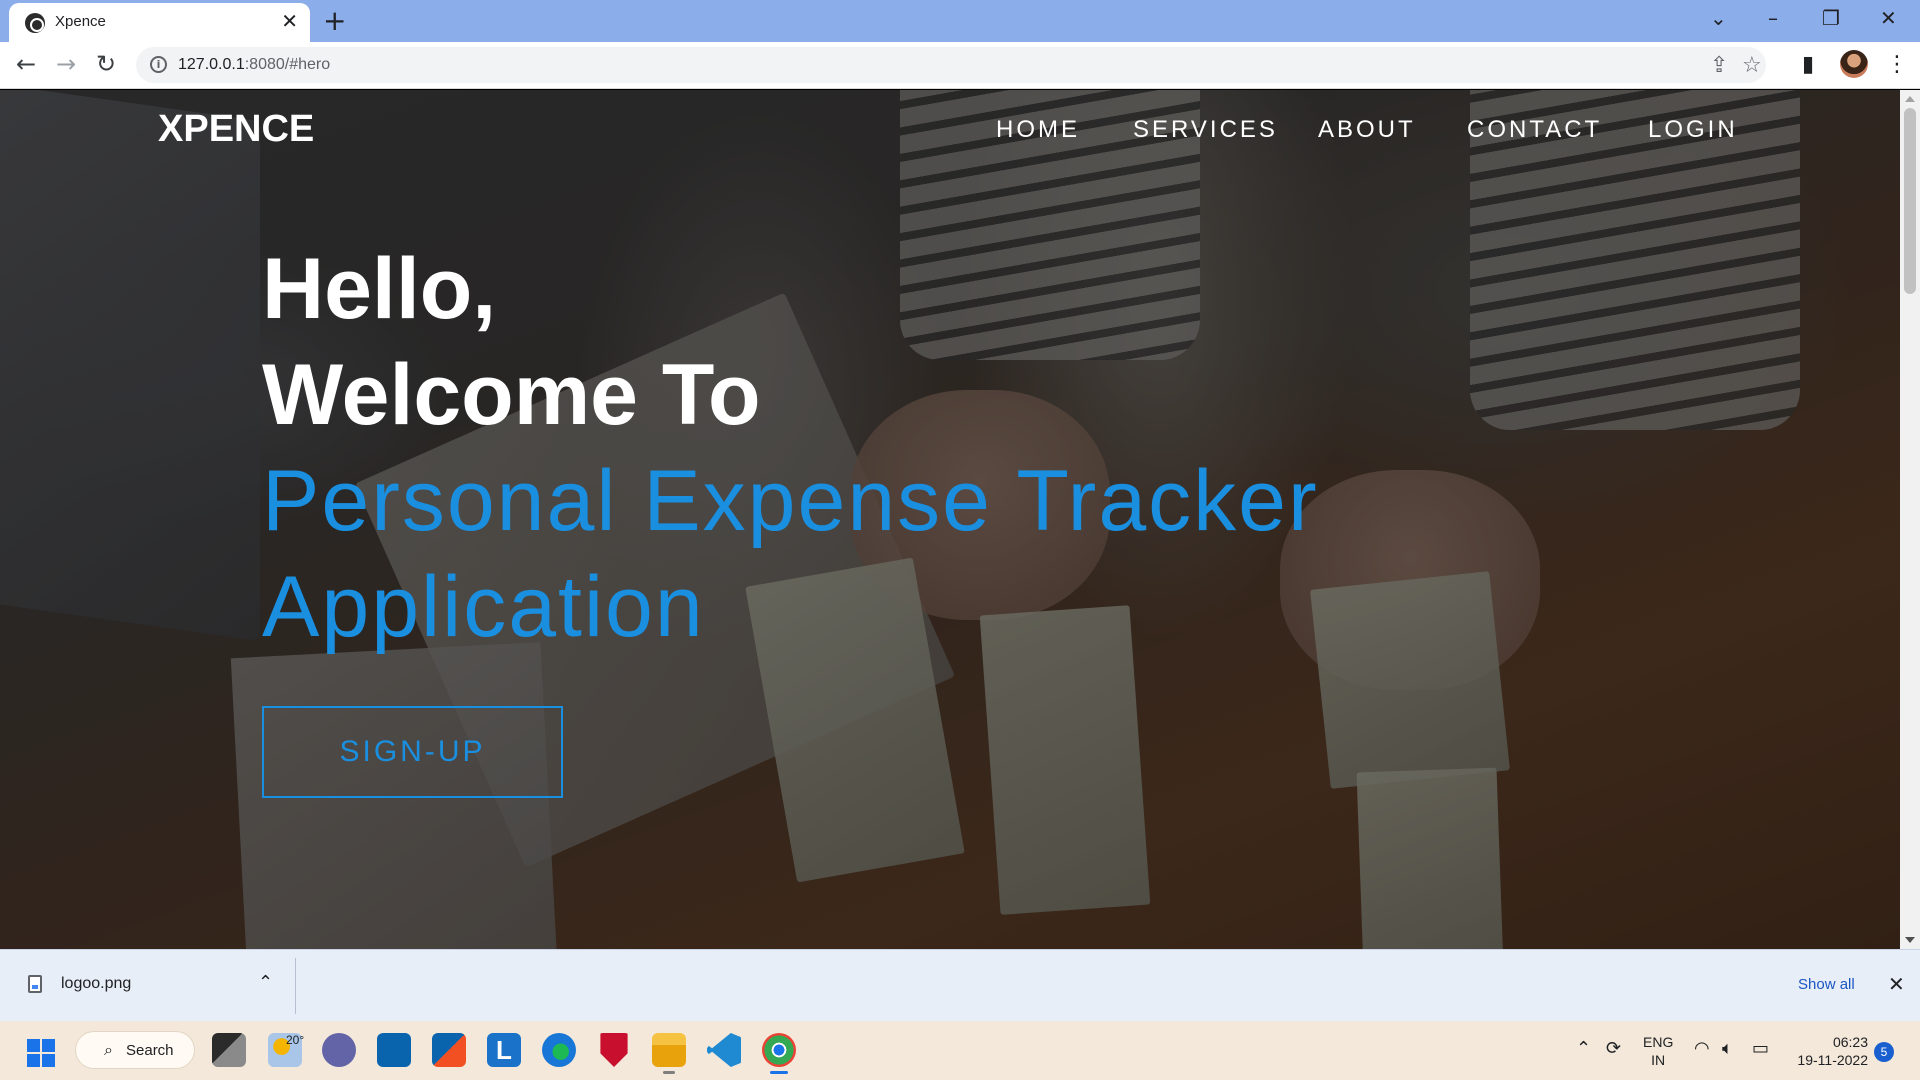 This screenshot has height=1080, width=1920. I want to click on shelf-divider, so click(295, 986).